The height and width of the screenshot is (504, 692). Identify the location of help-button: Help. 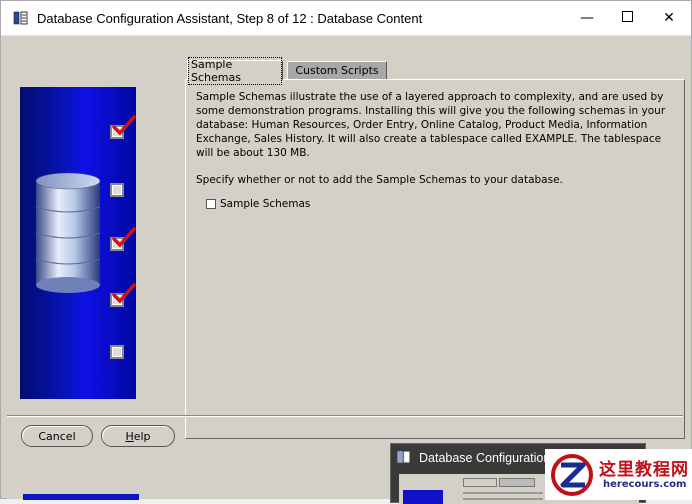
(138, 436).